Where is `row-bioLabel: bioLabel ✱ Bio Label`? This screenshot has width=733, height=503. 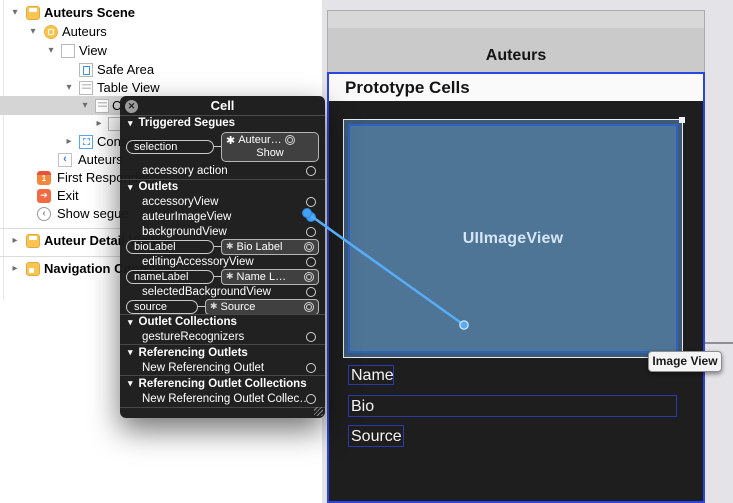 row-bioLabel: bioLabel ✱ Bio Label is located at coordinates (222, 246).